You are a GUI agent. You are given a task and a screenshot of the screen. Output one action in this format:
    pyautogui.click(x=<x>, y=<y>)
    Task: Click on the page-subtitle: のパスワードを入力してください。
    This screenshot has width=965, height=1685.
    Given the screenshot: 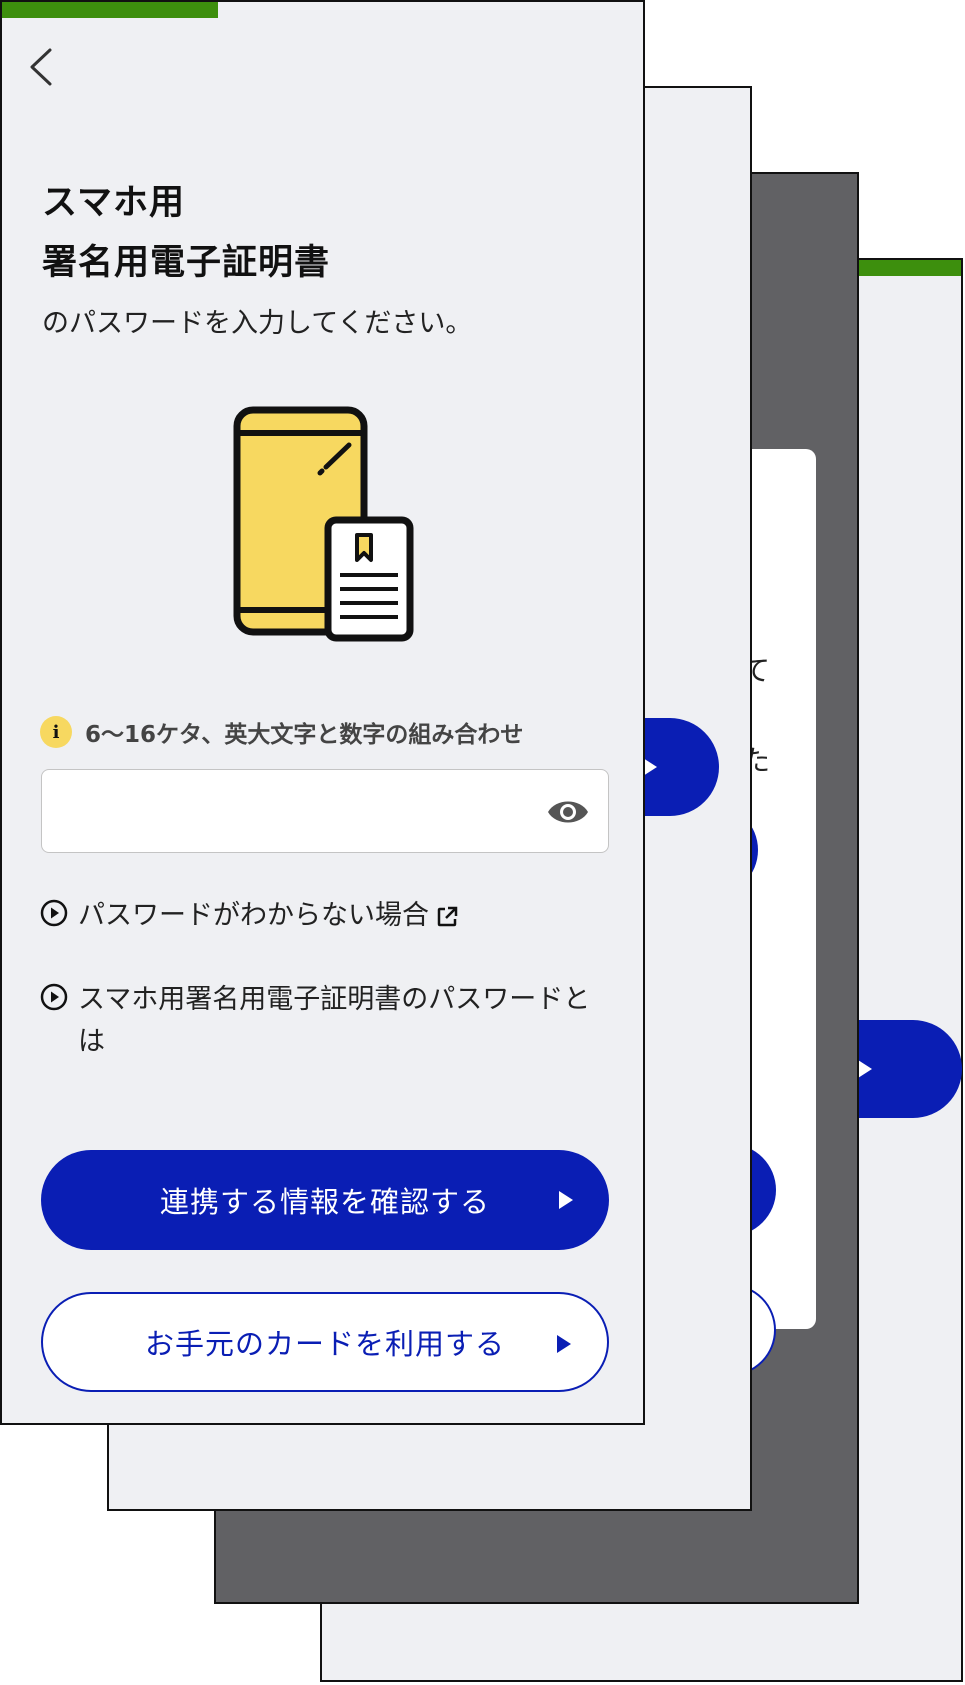 What is the action you would take?
    pyautogui.click(x=257, y=323)
    